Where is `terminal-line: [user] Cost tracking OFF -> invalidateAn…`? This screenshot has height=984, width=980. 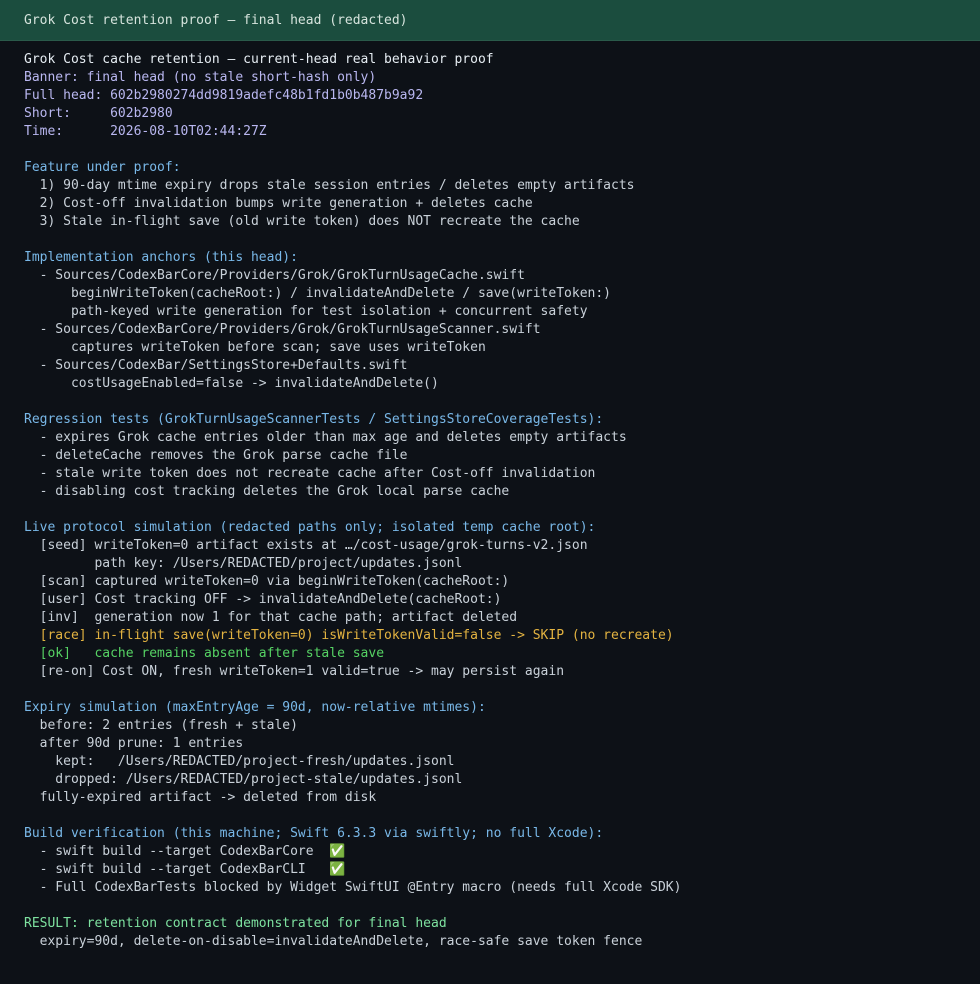
terminal-line: [user] Cost tracking OFF -> invalidateAn… is located at coordinates (263, 599).